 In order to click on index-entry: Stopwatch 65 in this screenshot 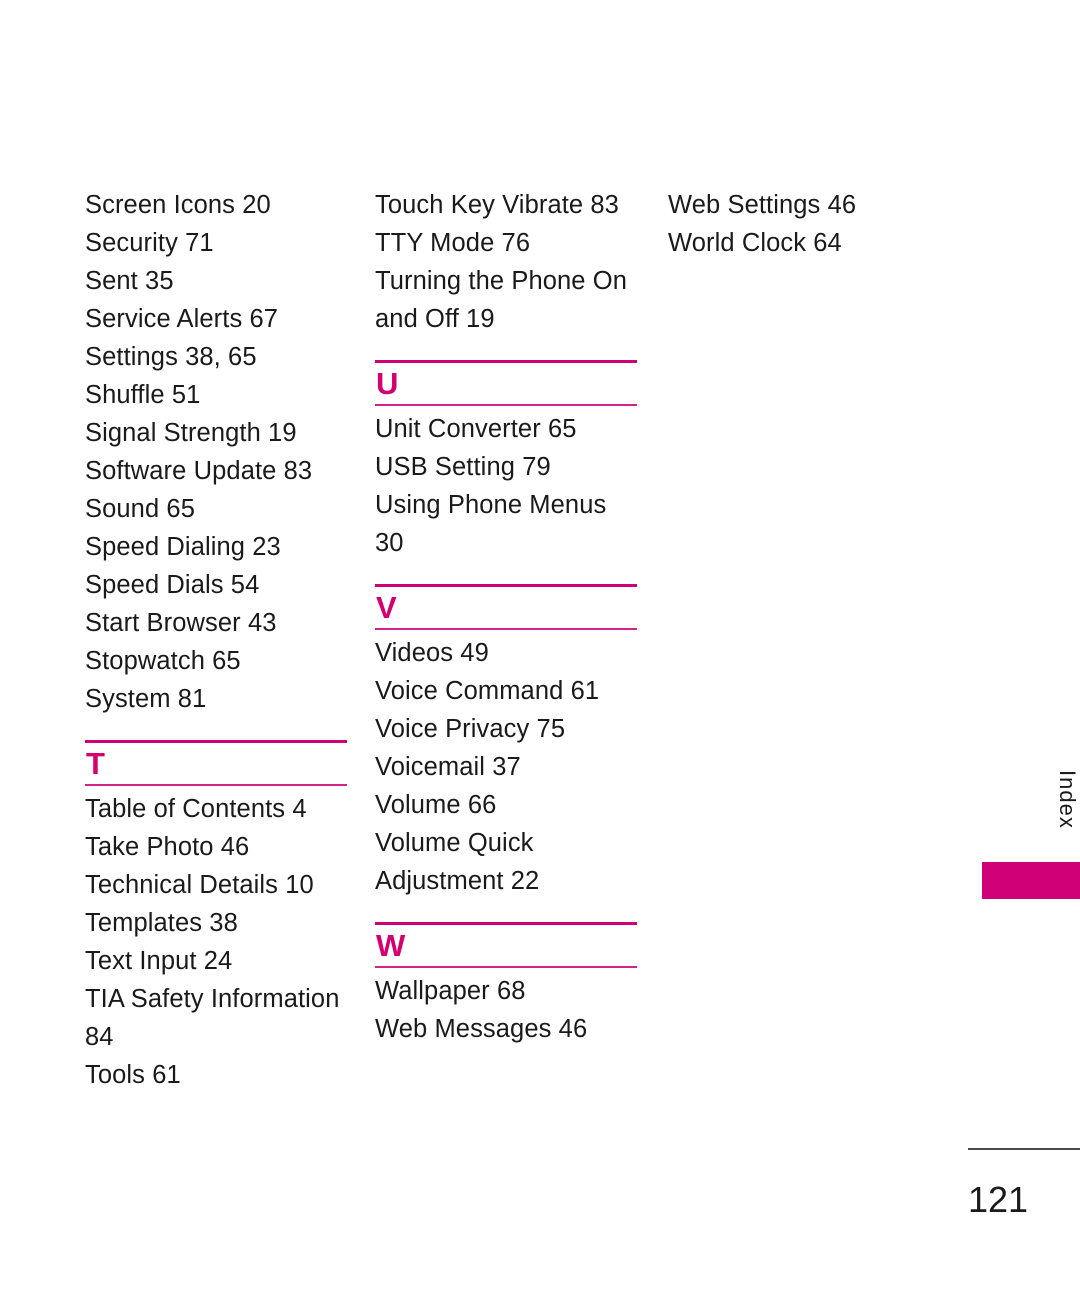, I will do `click(216, 661)`.